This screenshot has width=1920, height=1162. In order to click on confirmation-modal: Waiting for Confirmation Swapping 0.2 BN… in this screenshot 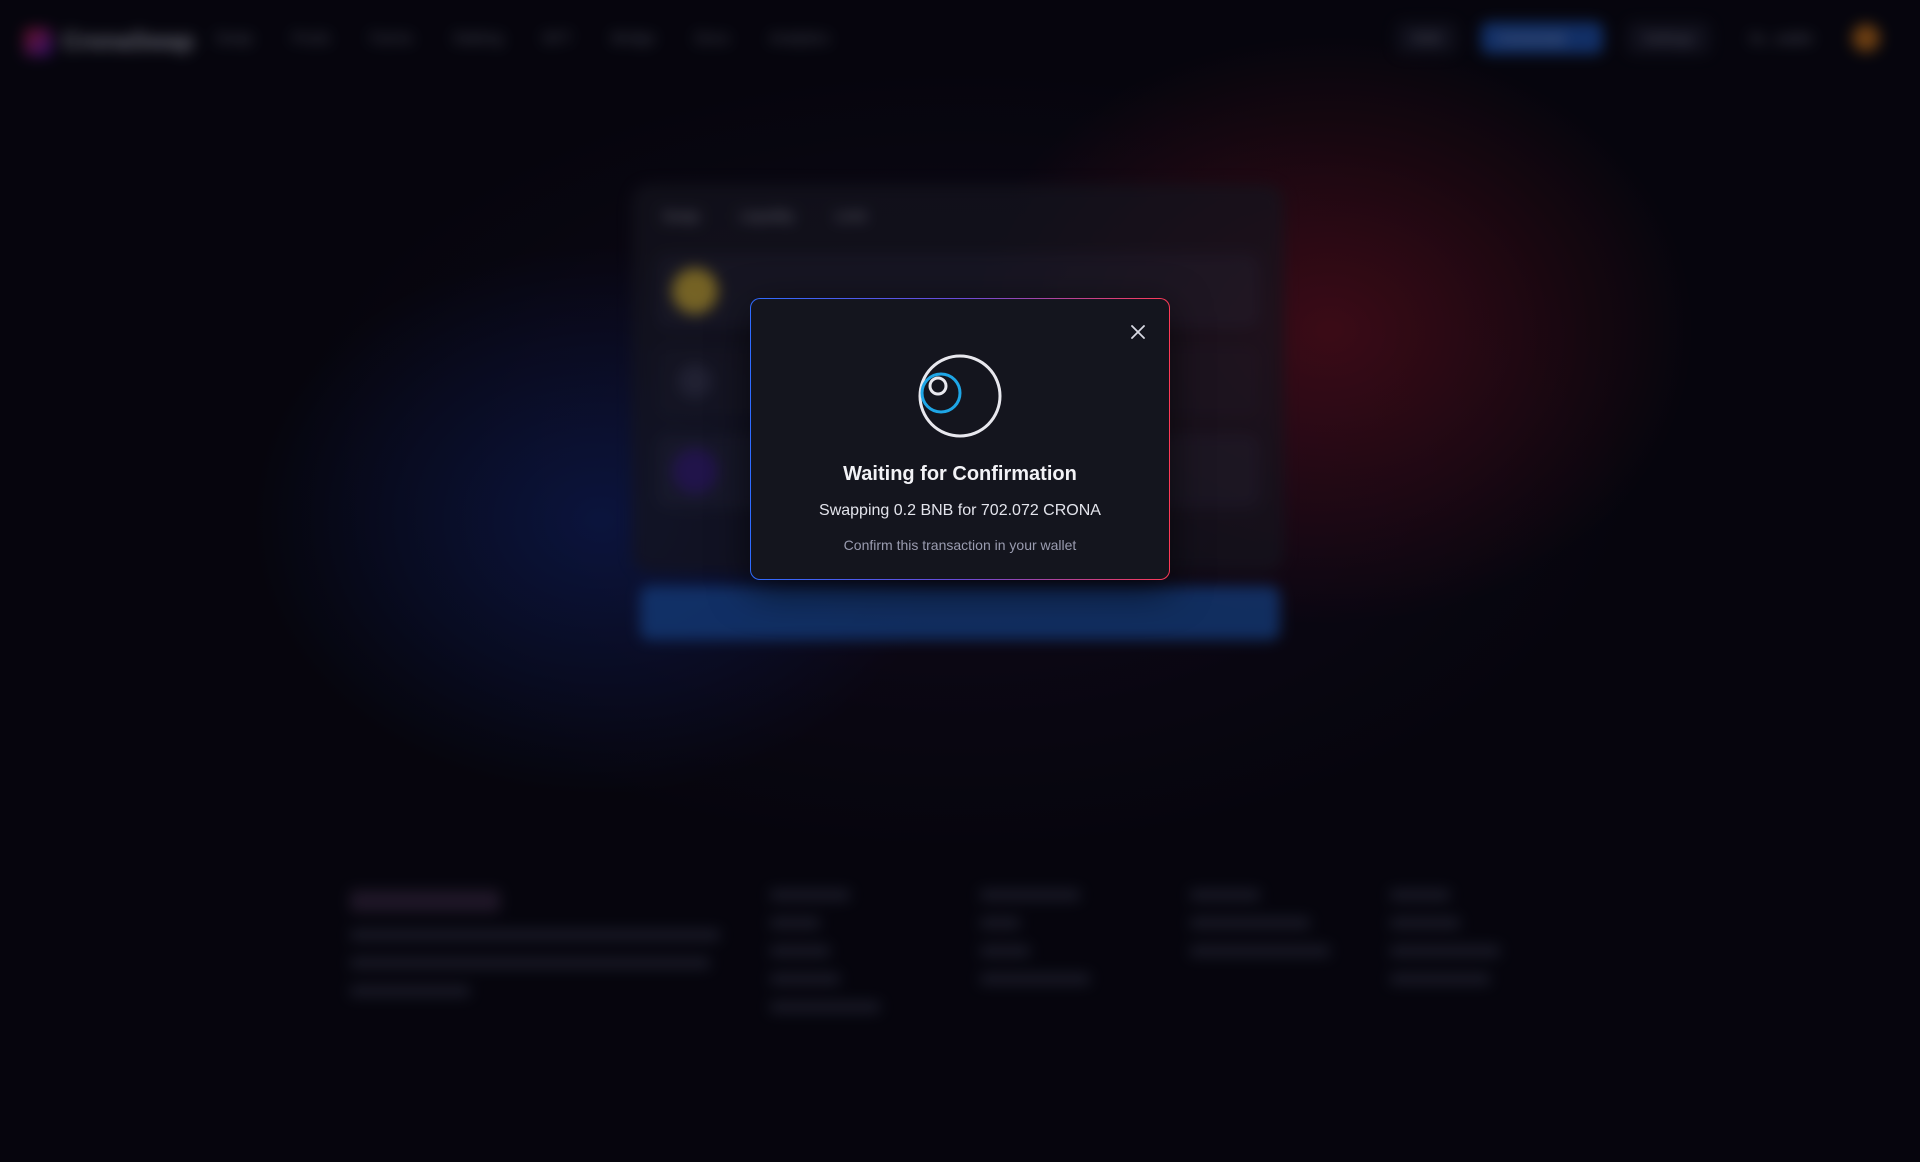, I will do `click(960, 439)`.